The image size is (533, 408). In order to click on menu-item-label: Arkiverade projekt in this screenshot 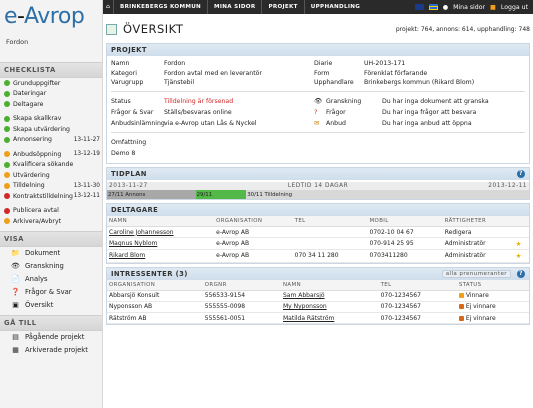, I will do `click(56, 350)`.